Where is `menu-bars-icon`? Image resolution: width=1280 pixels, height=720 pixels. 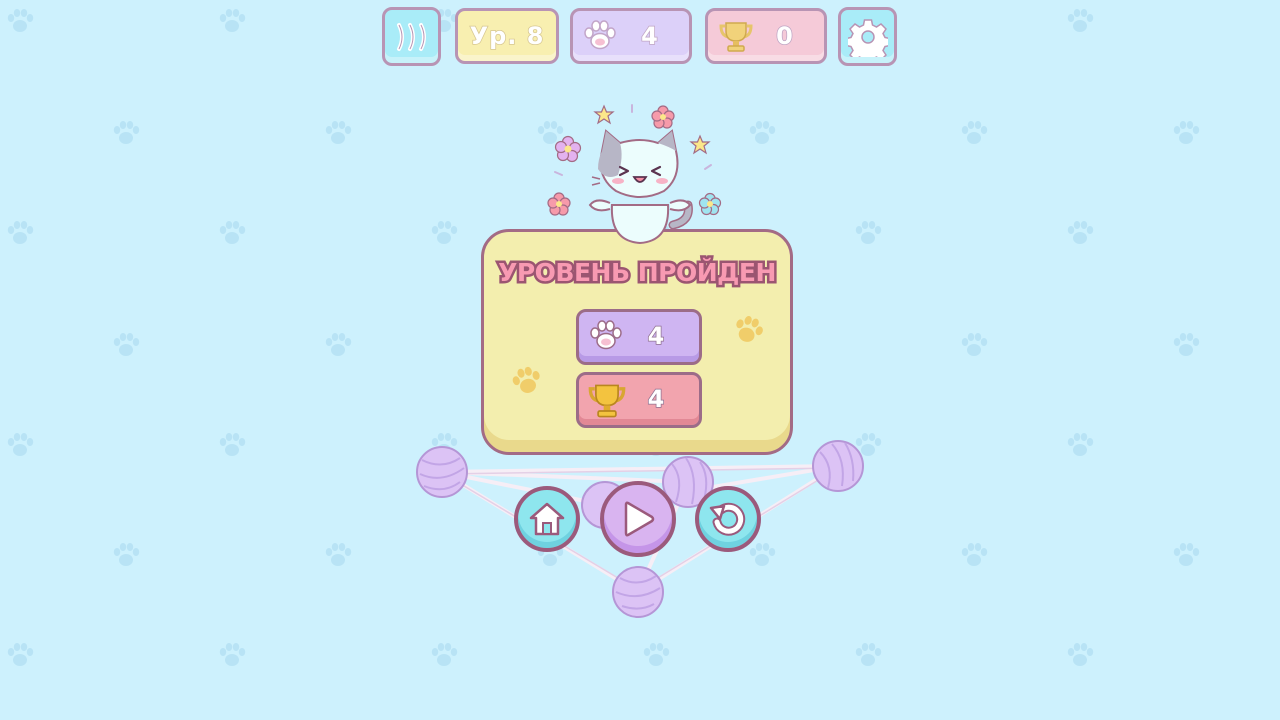
menu-bars-icon is located at coordinates (411, 36).